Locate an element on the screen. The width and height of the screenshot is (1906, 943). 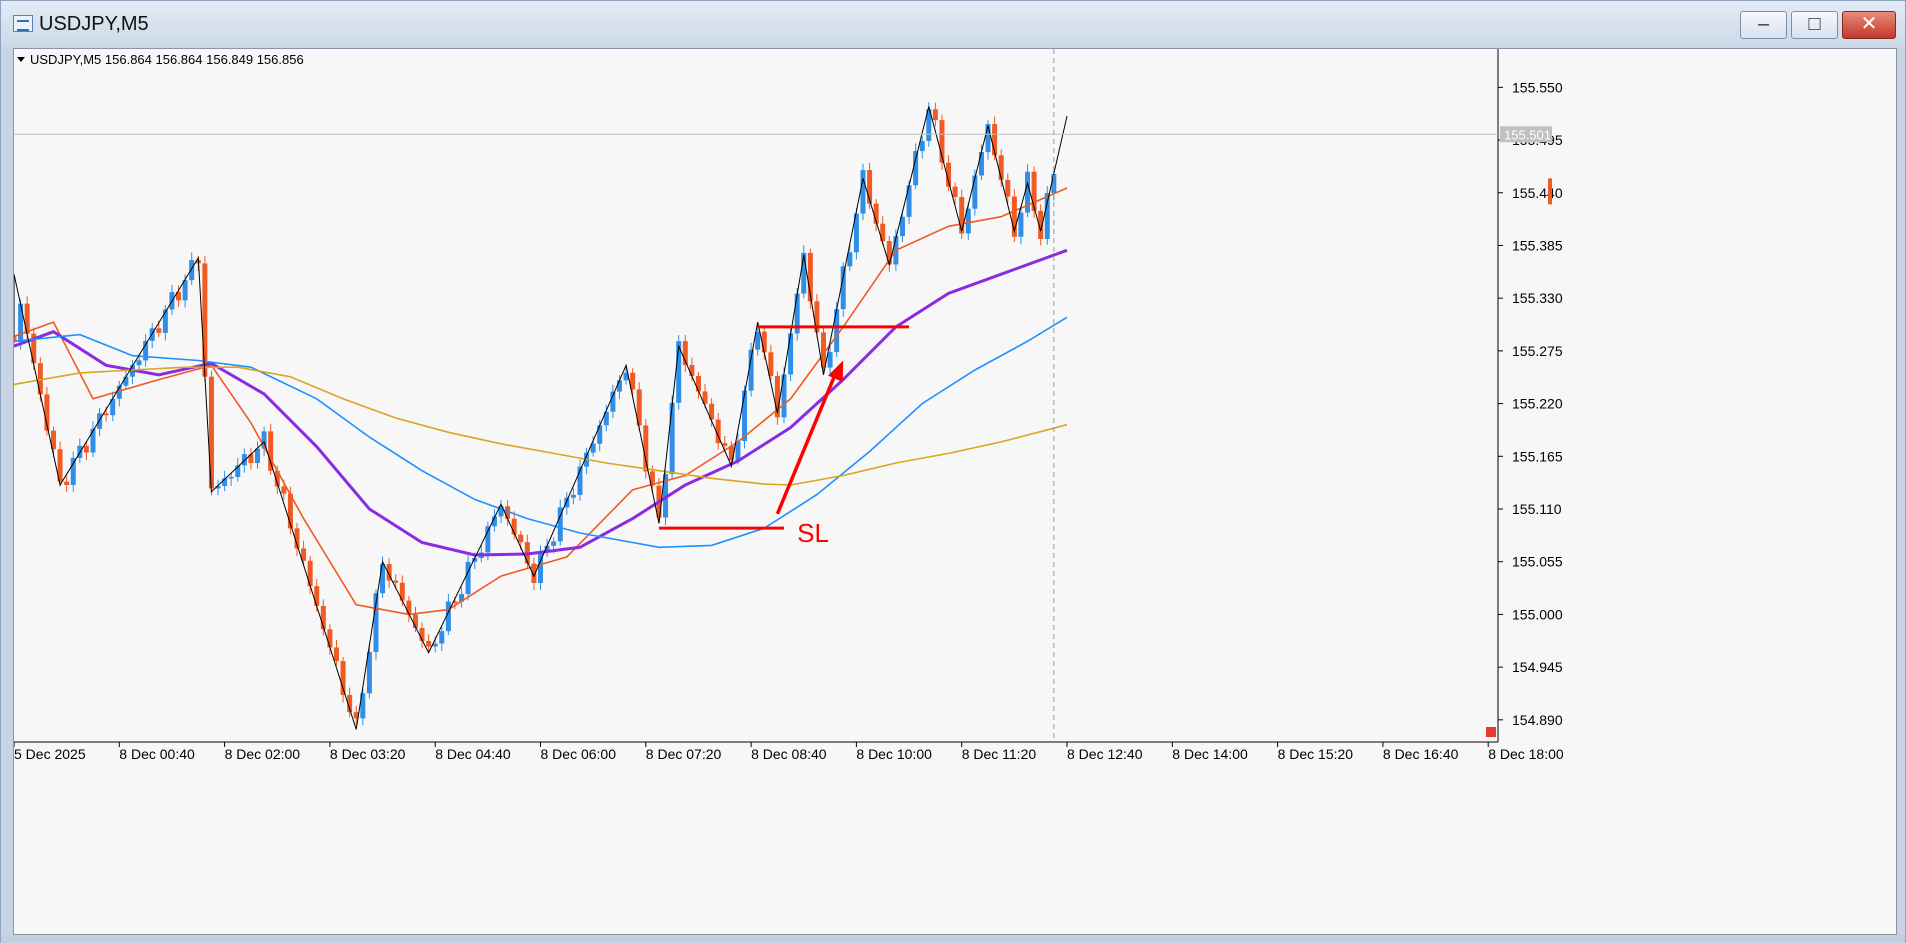
time-tick-label: 8 Dec 15:20 is located at coordinates (1316, 754).